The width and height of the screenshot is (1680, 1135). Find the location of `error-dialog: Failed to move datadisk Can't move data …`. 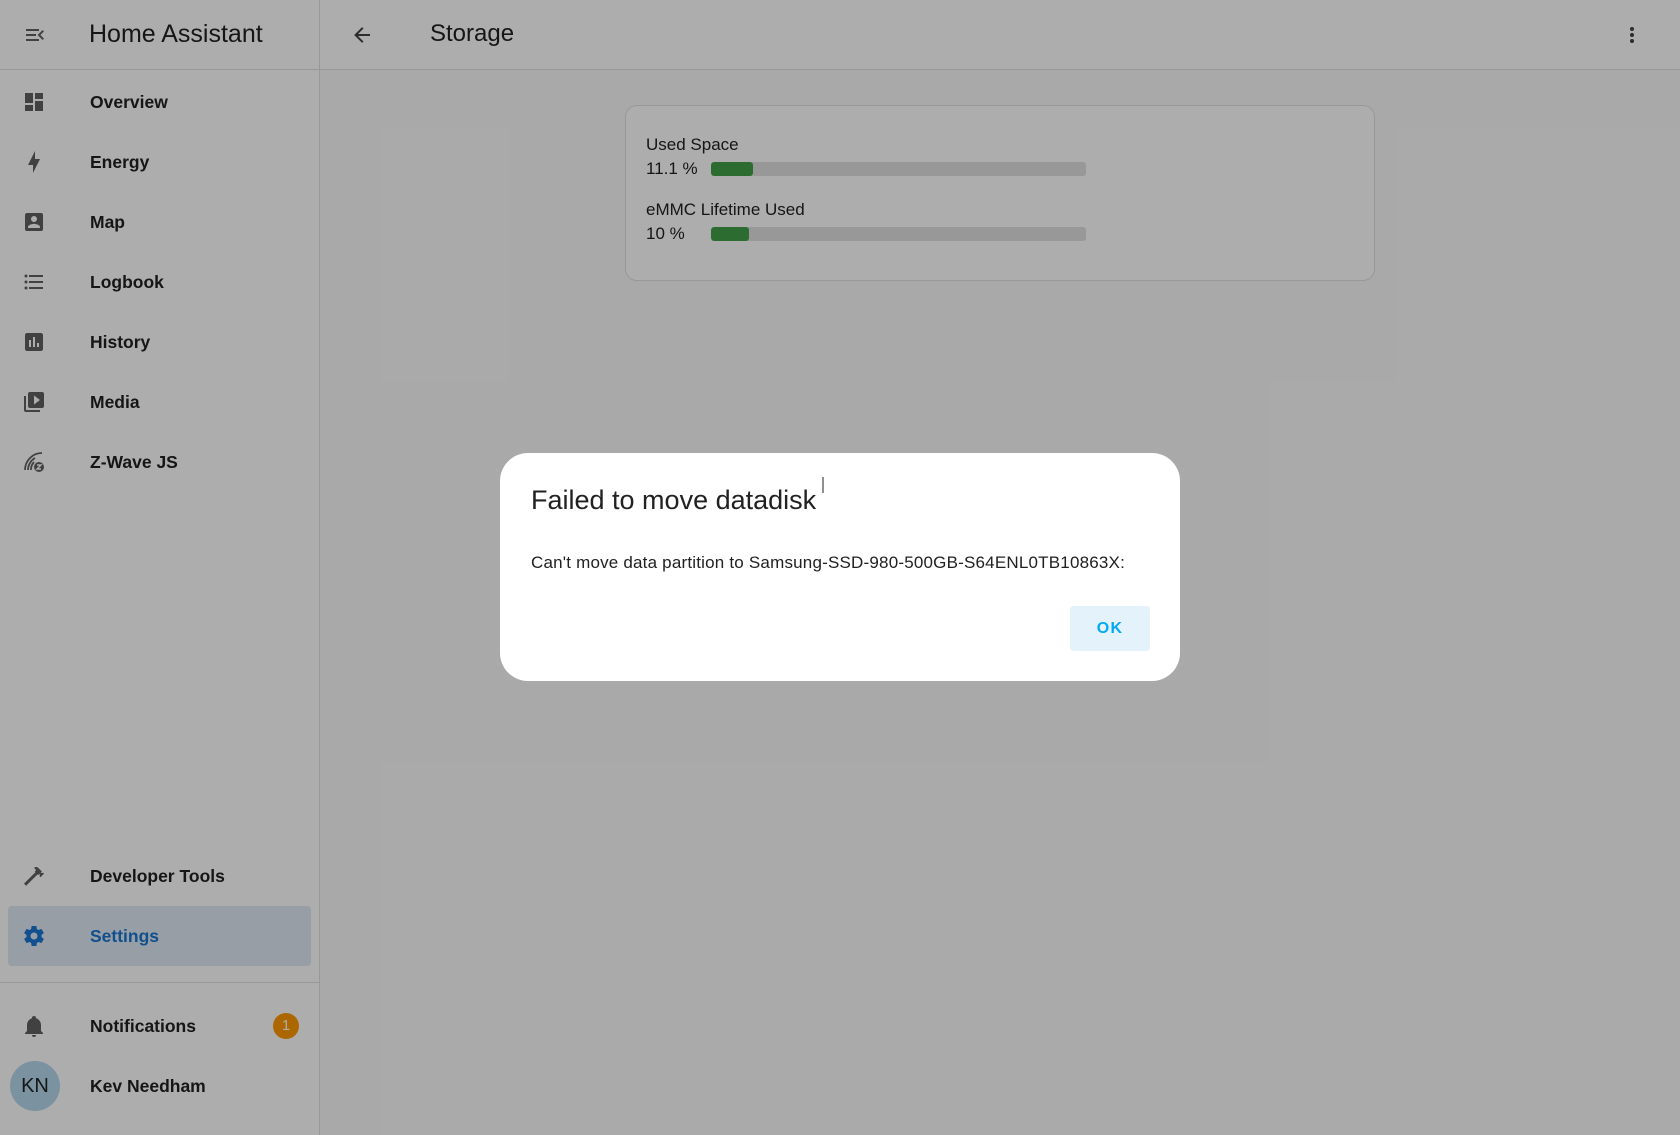

error-dialog: Failed to move datadisk Can't move data … is located at coordinates (840, 567).